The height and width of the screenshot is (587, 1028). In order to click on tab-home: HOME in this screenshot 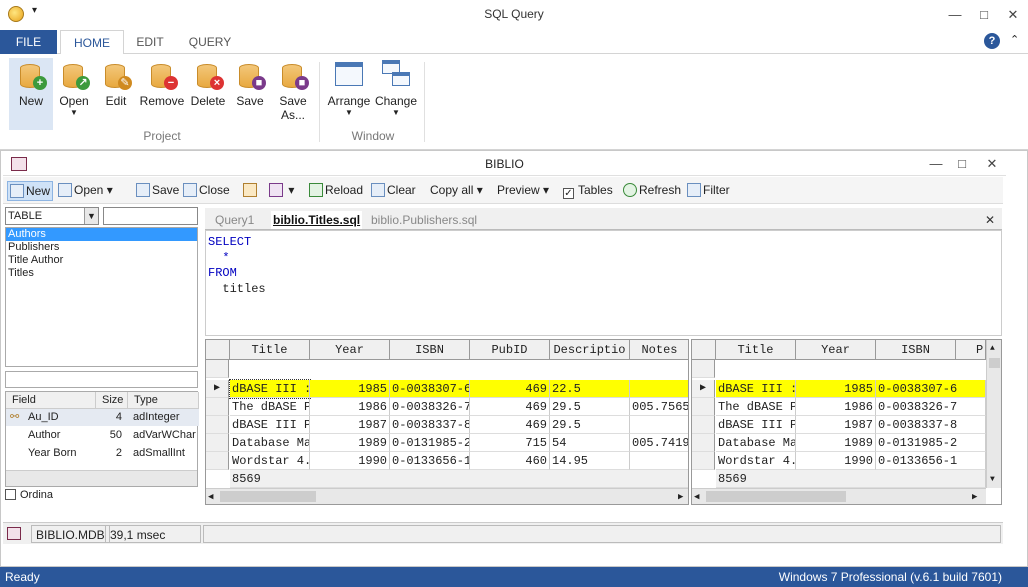, I will do `click(92, 42)`.